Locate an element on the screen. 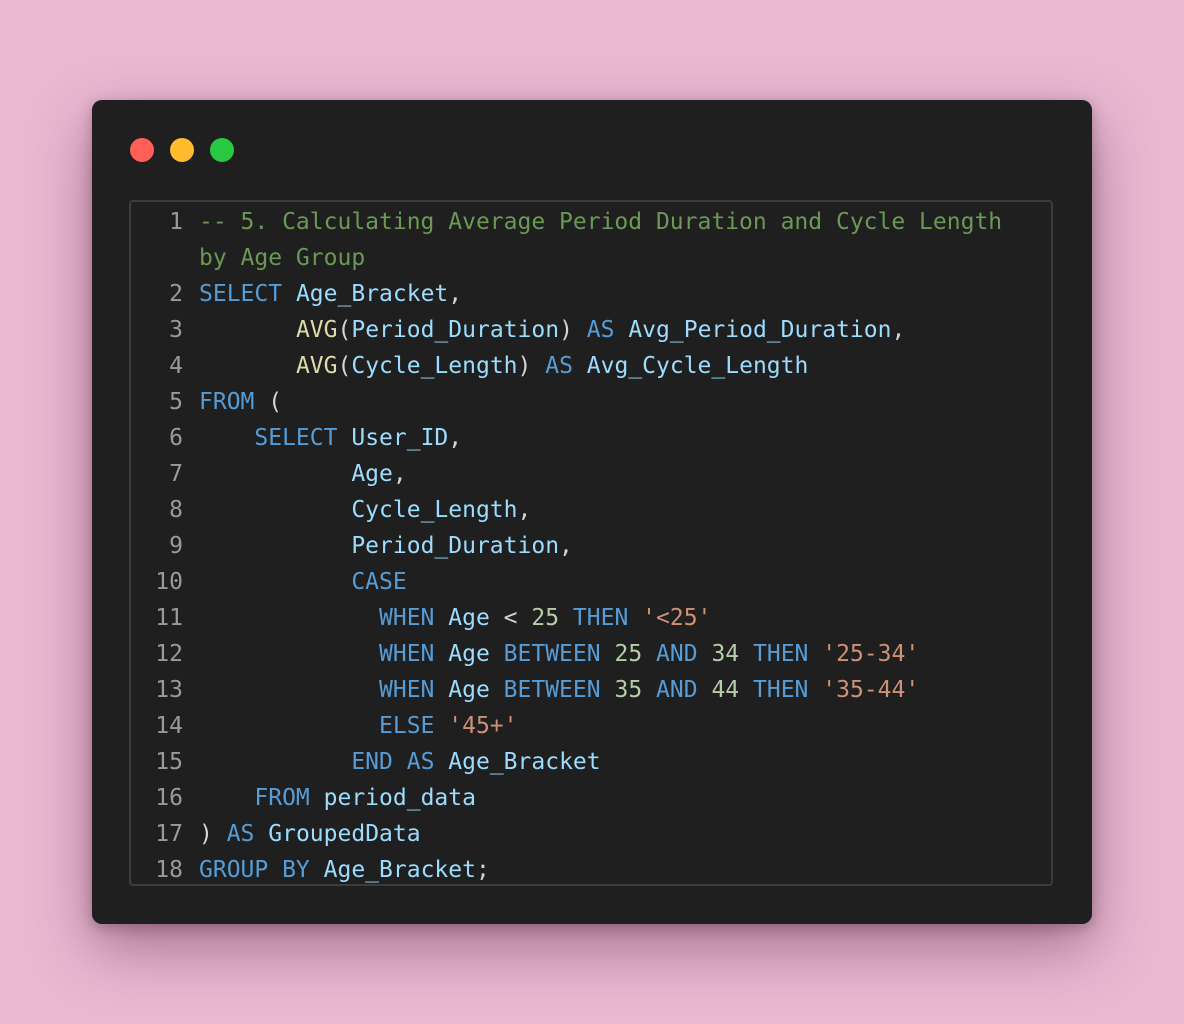  code-line: 8 Cycle_Length, is located at coordinates (591, 510).